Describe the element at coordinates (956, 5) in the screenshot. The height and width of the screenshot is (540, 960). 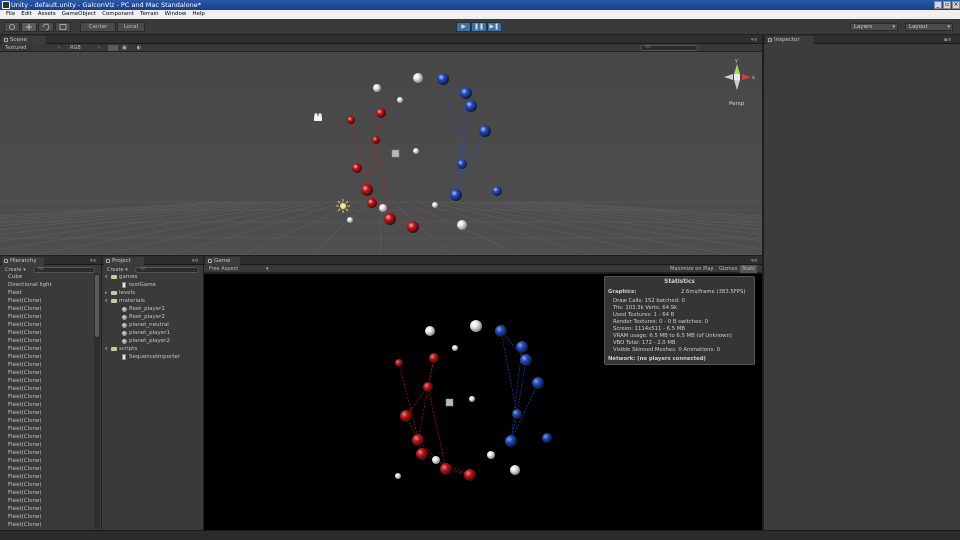
I see `close-button: ×` at that location.